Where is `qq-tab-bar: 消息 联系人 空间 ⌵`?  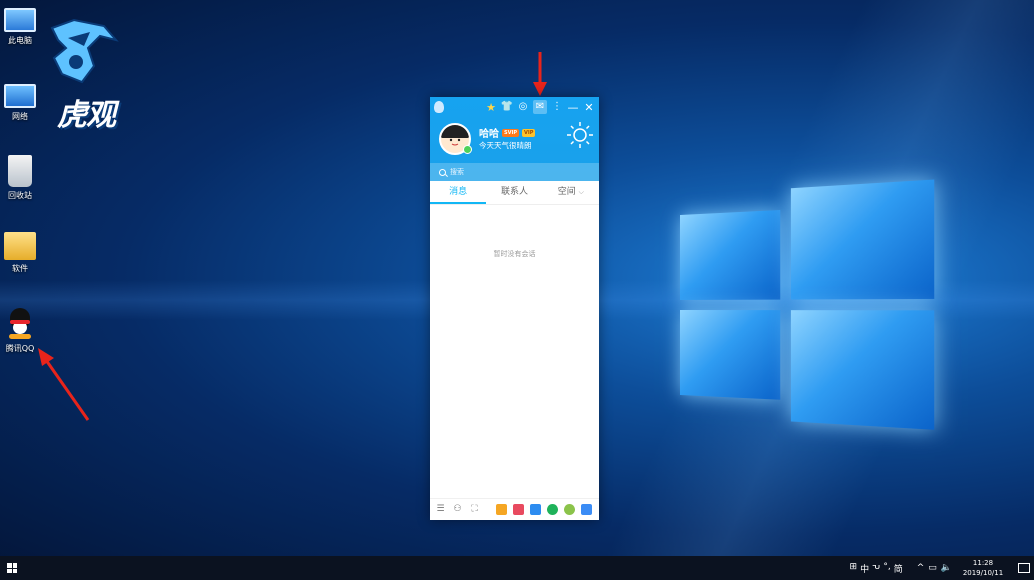
qq-tab-bar: 消息 联系人 空间 ⌵ is located at coordinates (514, 193).